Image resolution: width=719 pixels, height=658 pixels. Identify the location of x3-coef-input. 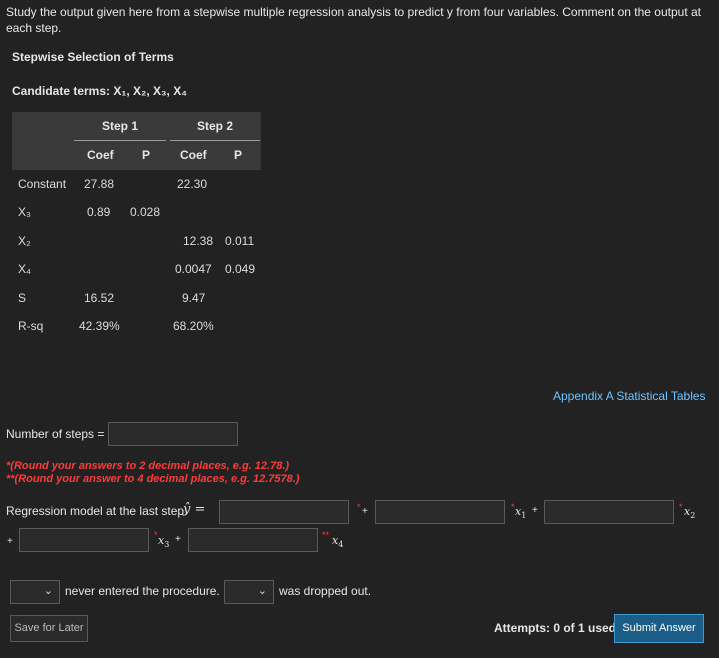
(84, 540).